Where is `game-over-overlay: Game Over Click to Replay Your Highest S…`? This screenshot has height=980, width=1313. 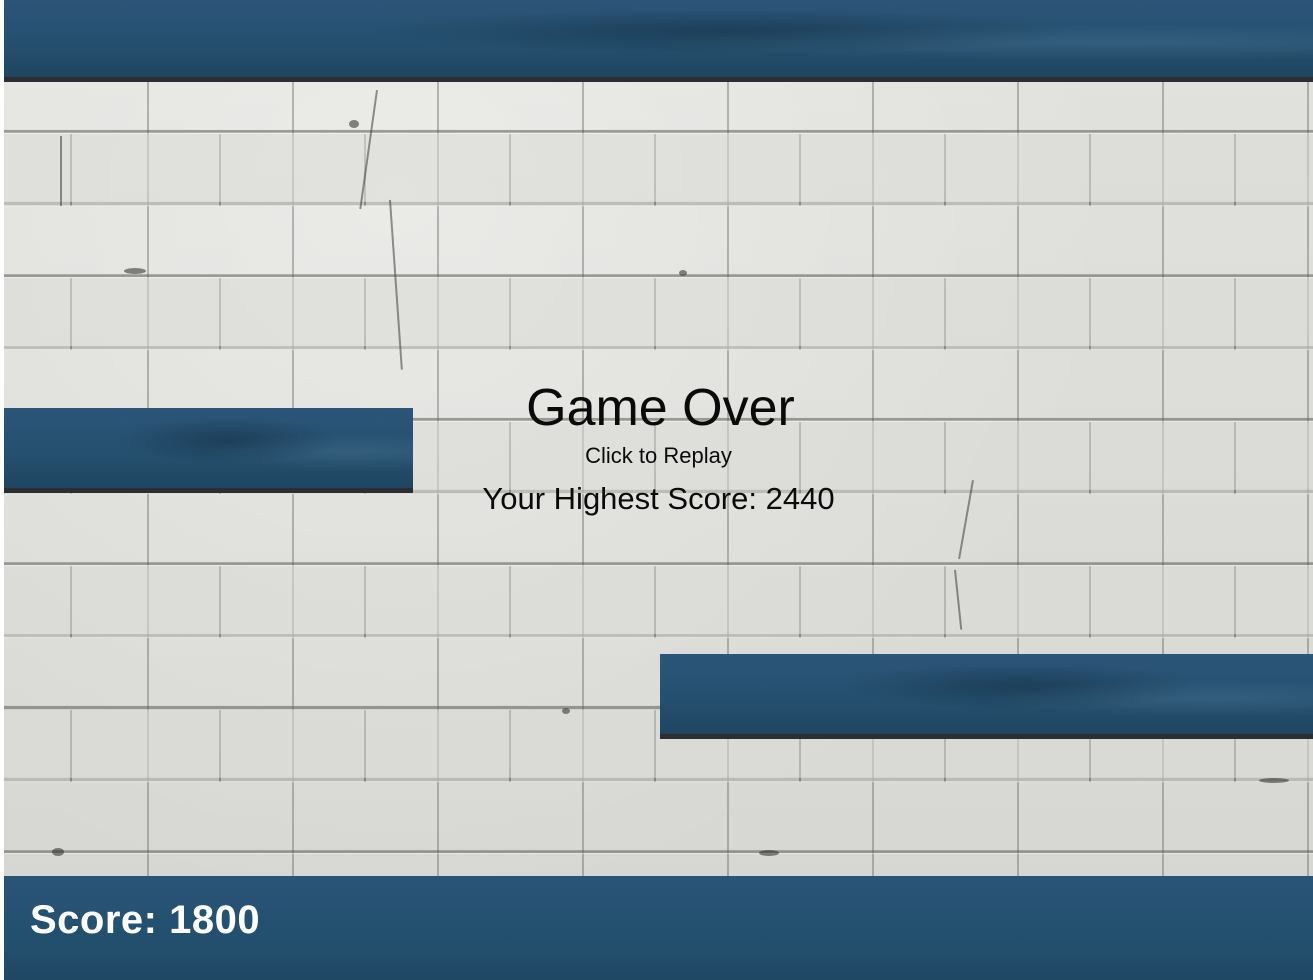
game-over-overlay: Game Over Click to Replay Your Highest S… is located at coordinates (658, 448).